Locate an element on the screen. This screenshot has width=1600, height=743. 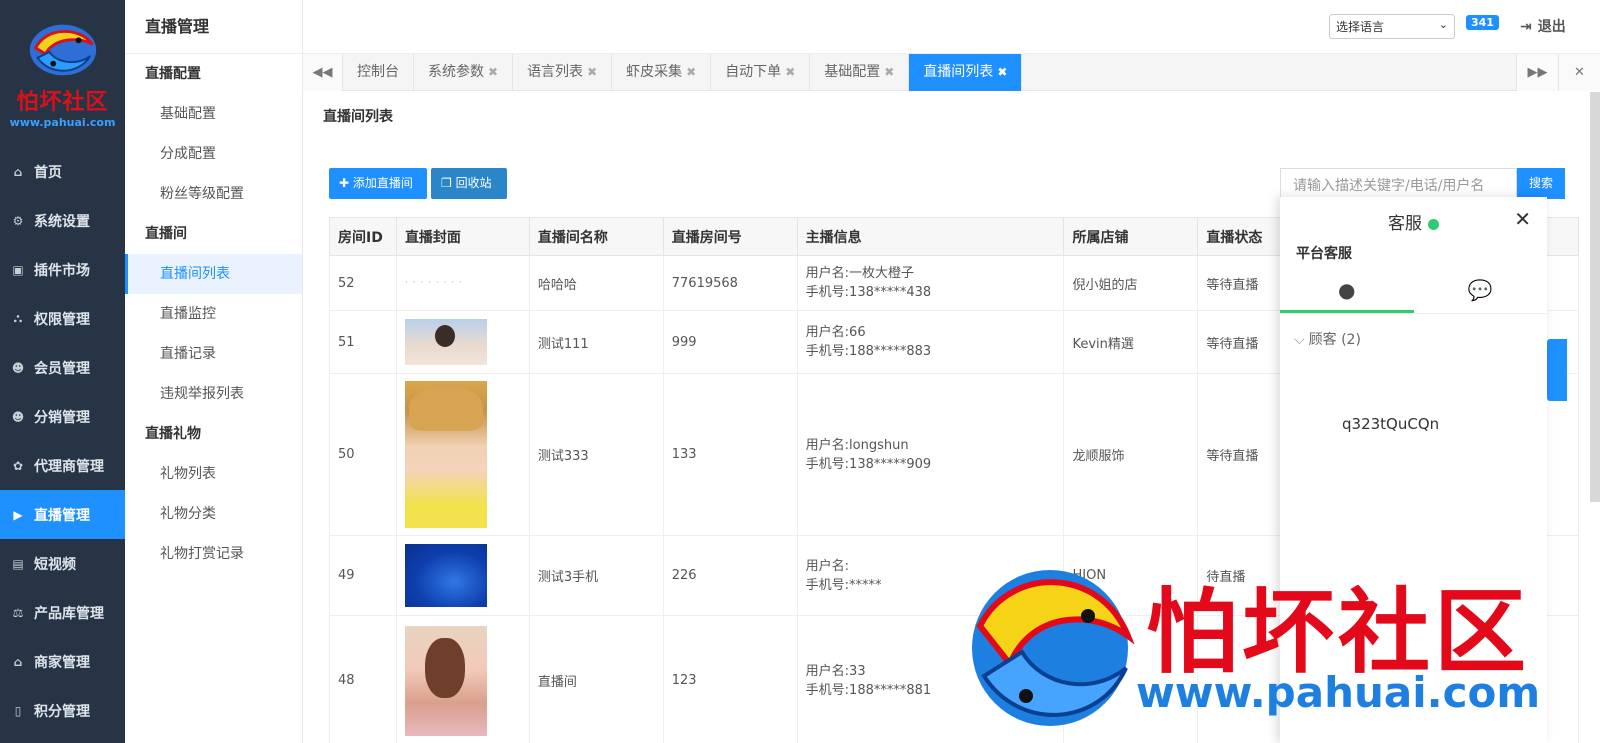
nav-item-label: 分销管理 is located at coordinates (62, 417).